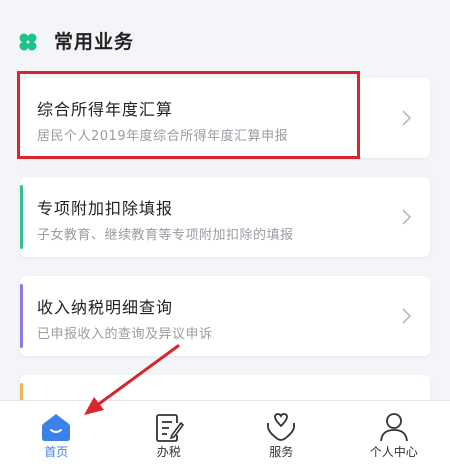 The image size is (450, 466). I want to click on highlight-box, so click(188, 115).